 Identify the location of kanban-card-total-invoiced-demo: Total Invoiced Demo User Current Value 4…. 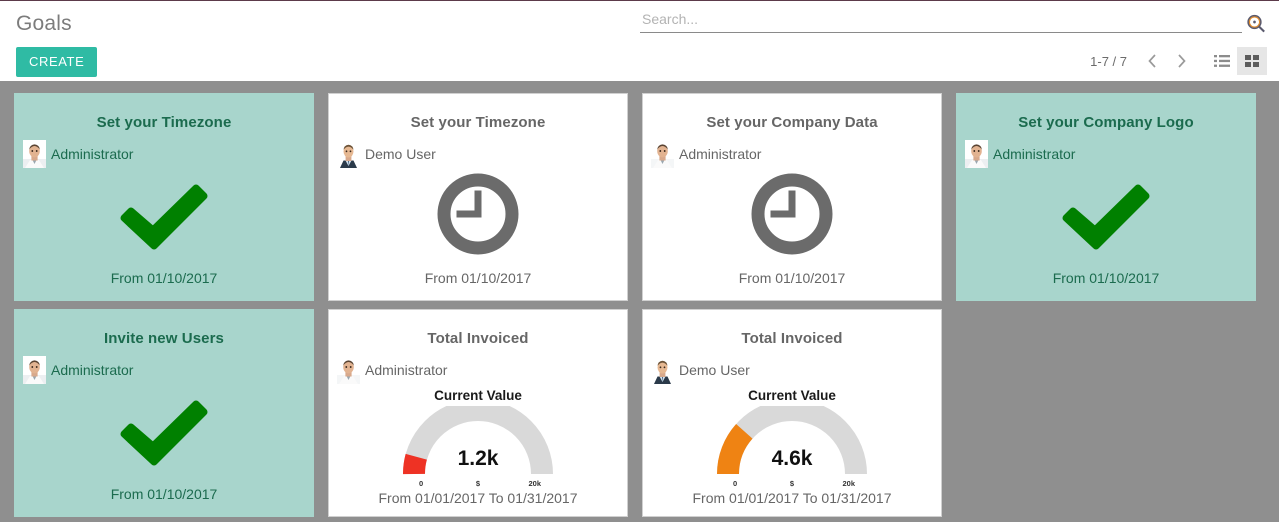
(792, 413).